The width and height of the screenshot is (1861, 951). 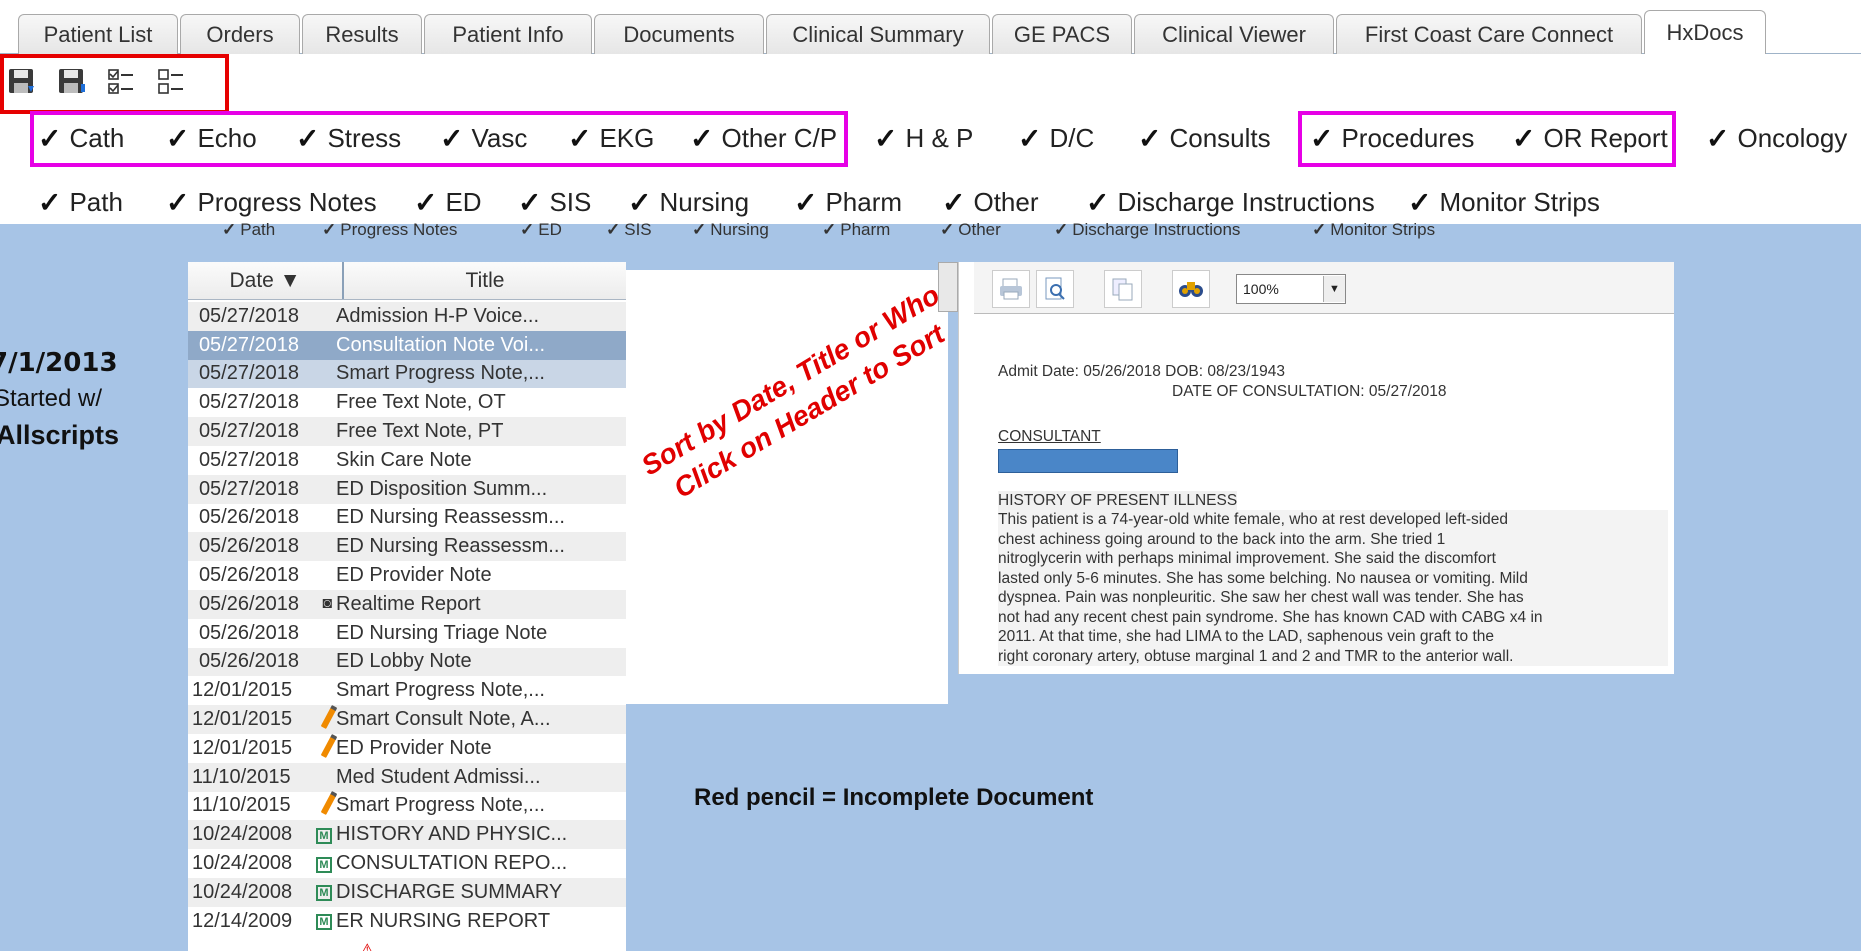 What do you see at coordinates (923, 138) in the screenshot?
I see `filter-h-and-p: ✓ H & P` at bounding box center [923, 138].